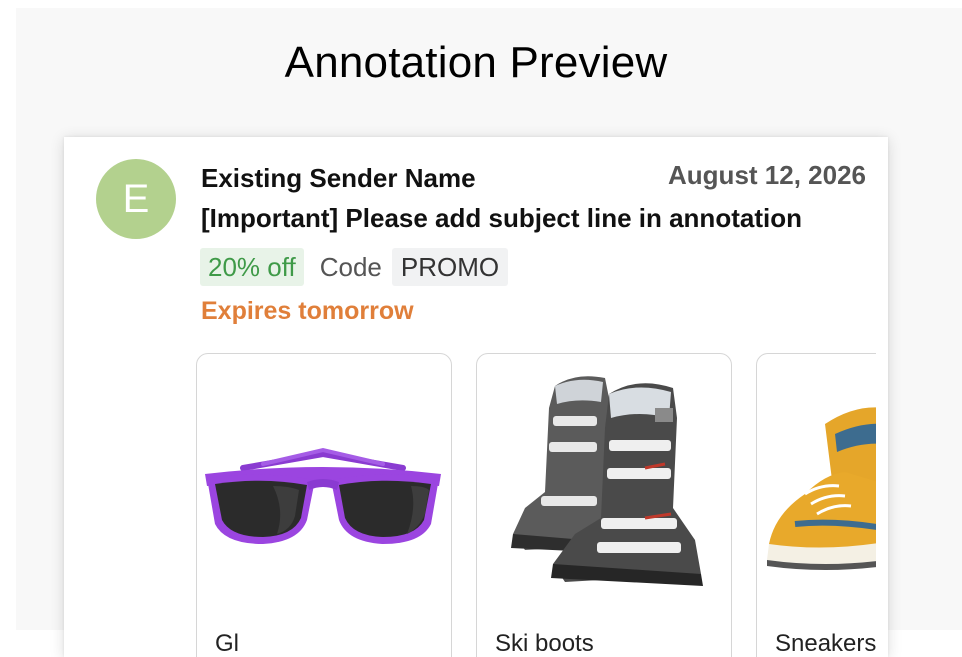 The width and height of the screenshot is (962, 657). I want to click on email-date: August 12, 2026, so click(767, 175).